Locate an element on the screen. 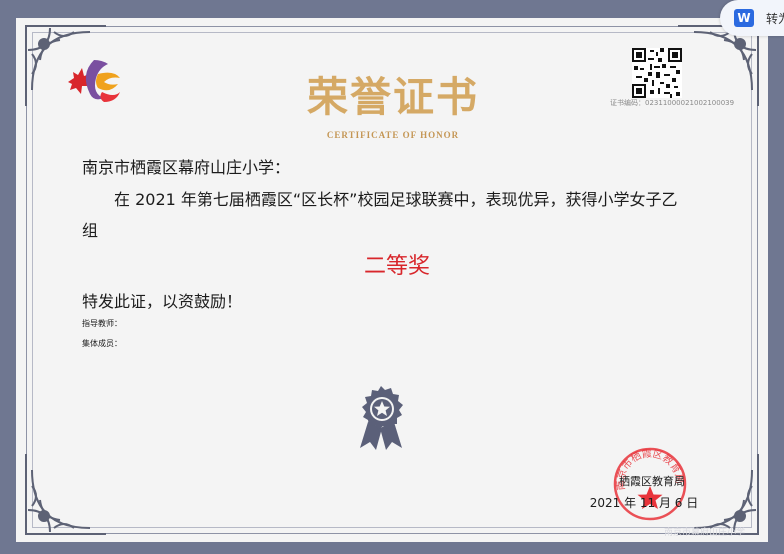 The width and height of the screenshot is (784, 554). convert-label: 转为 is located at coordinates (775, 19).